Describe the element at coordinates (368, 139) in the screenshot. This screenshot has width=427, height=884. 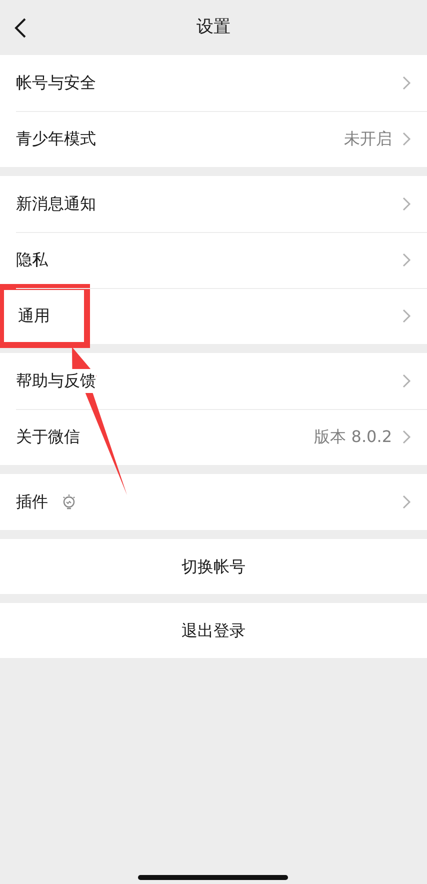
I see `item-value: 未开启` at that location.